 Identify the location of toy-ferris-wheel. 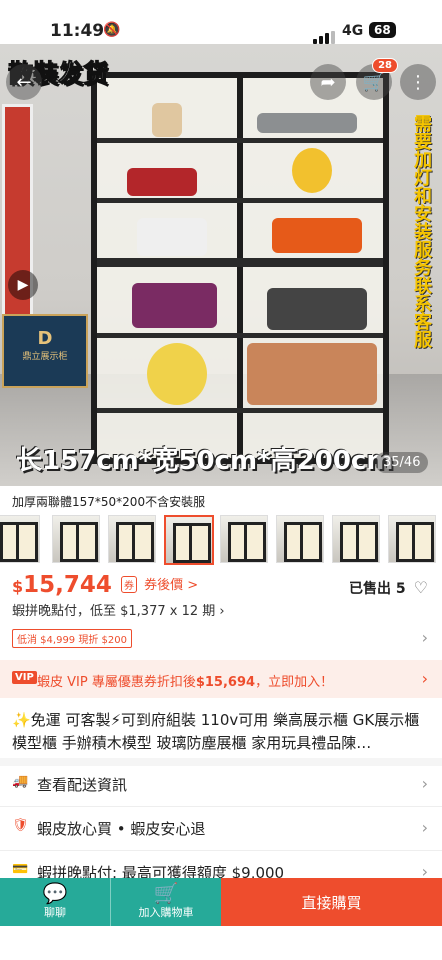
(177, 374).